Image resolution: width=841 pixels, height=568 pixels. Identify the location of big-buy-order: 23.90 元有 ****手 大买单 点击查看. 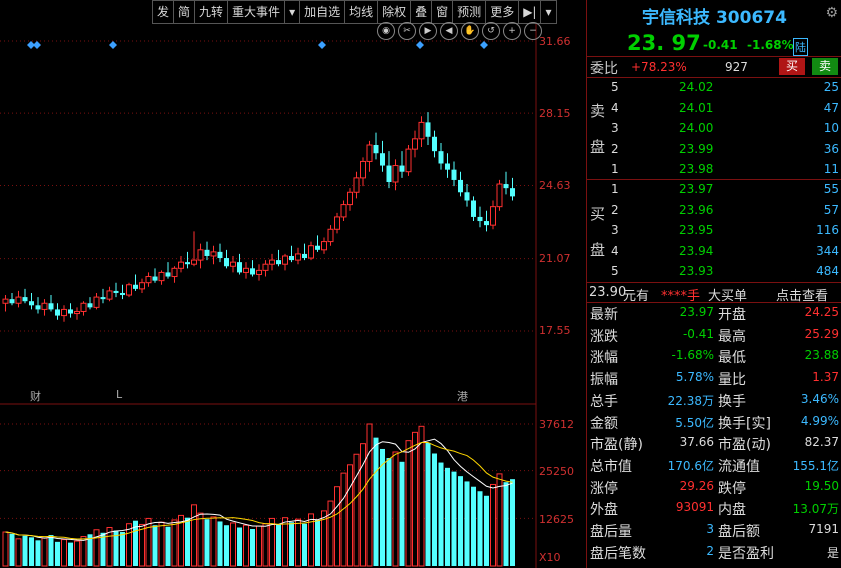
(714, 293).